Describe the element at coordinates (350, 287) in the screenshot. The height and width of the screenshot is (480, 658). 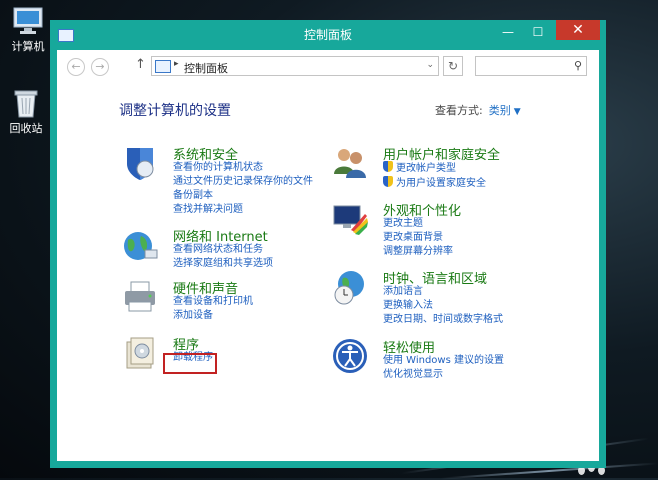
I see `clock-globe-icon` at that location.